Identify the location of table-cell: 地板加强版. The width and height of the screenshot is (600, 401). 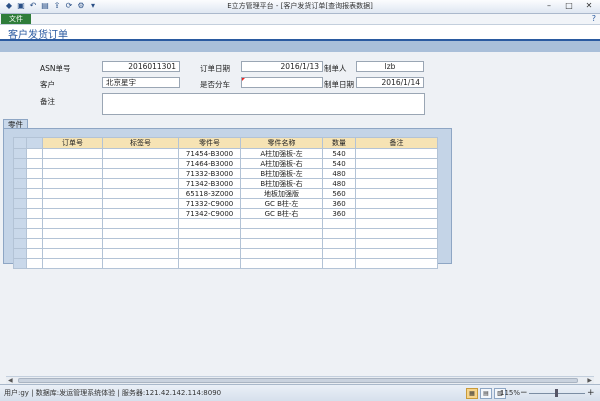
(281, 193).